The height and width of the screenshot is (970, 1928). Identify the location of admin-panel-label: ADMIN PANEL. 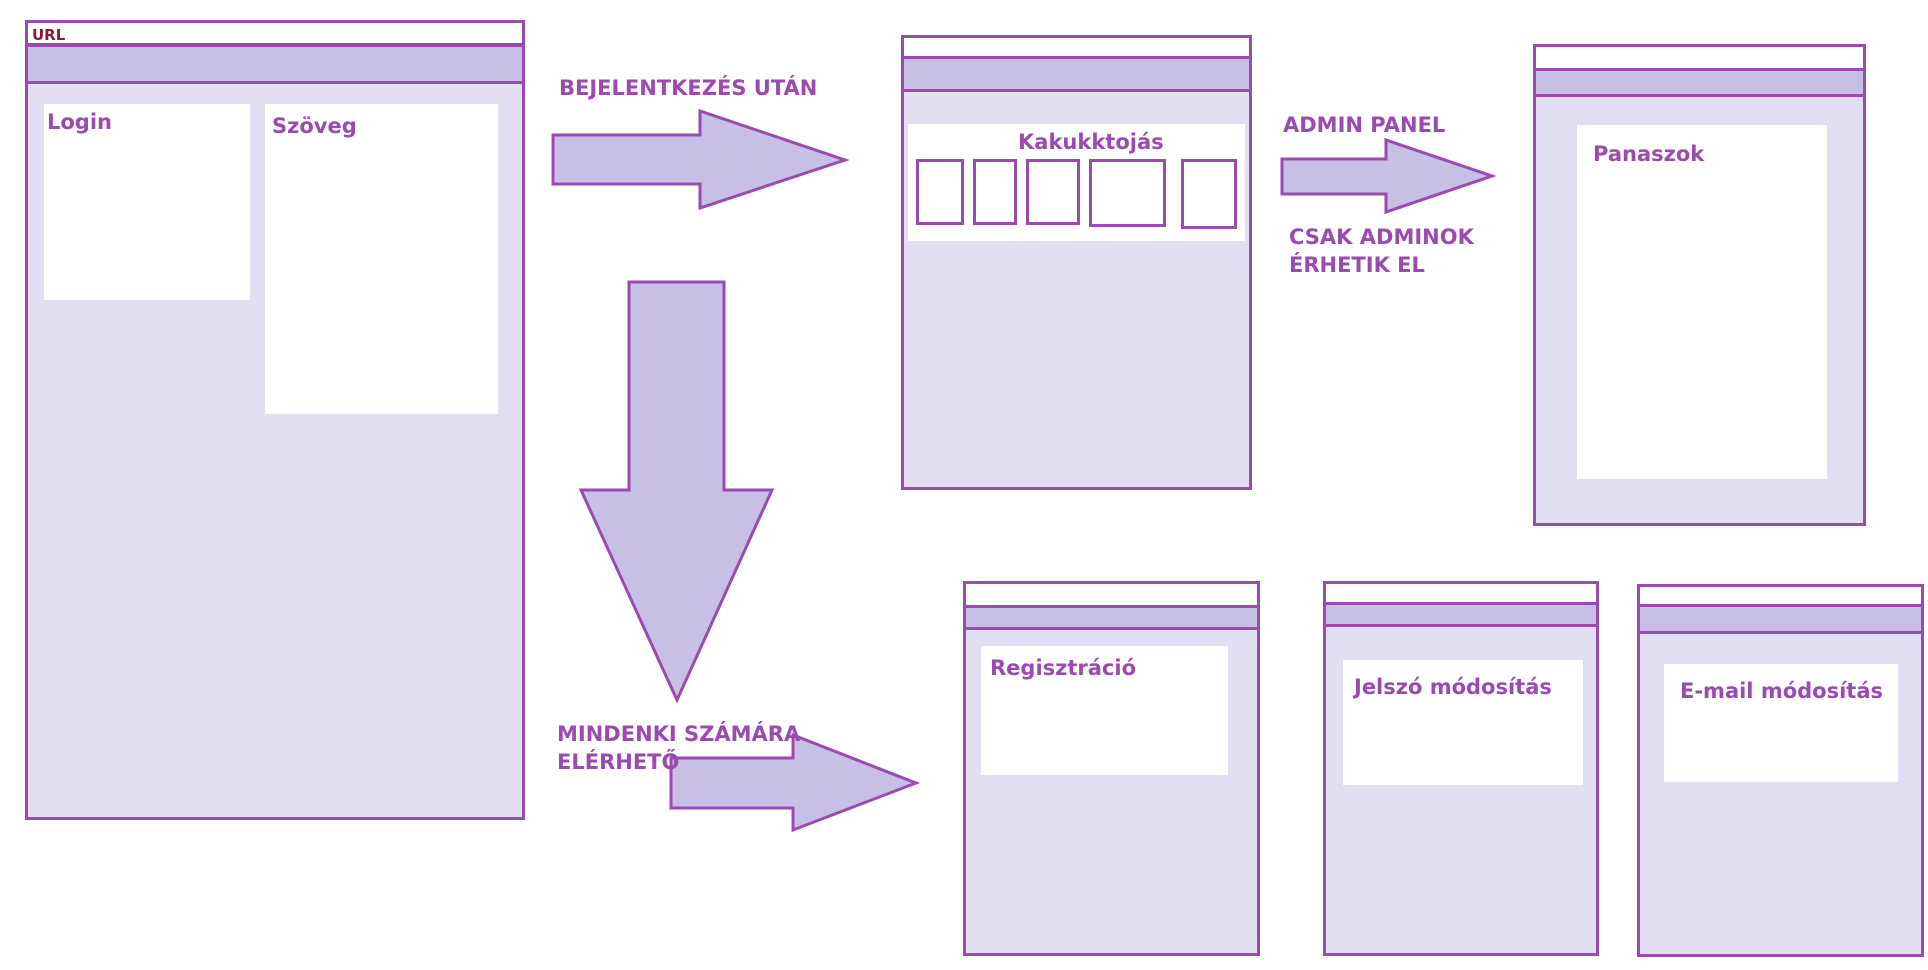
(1364, 125).